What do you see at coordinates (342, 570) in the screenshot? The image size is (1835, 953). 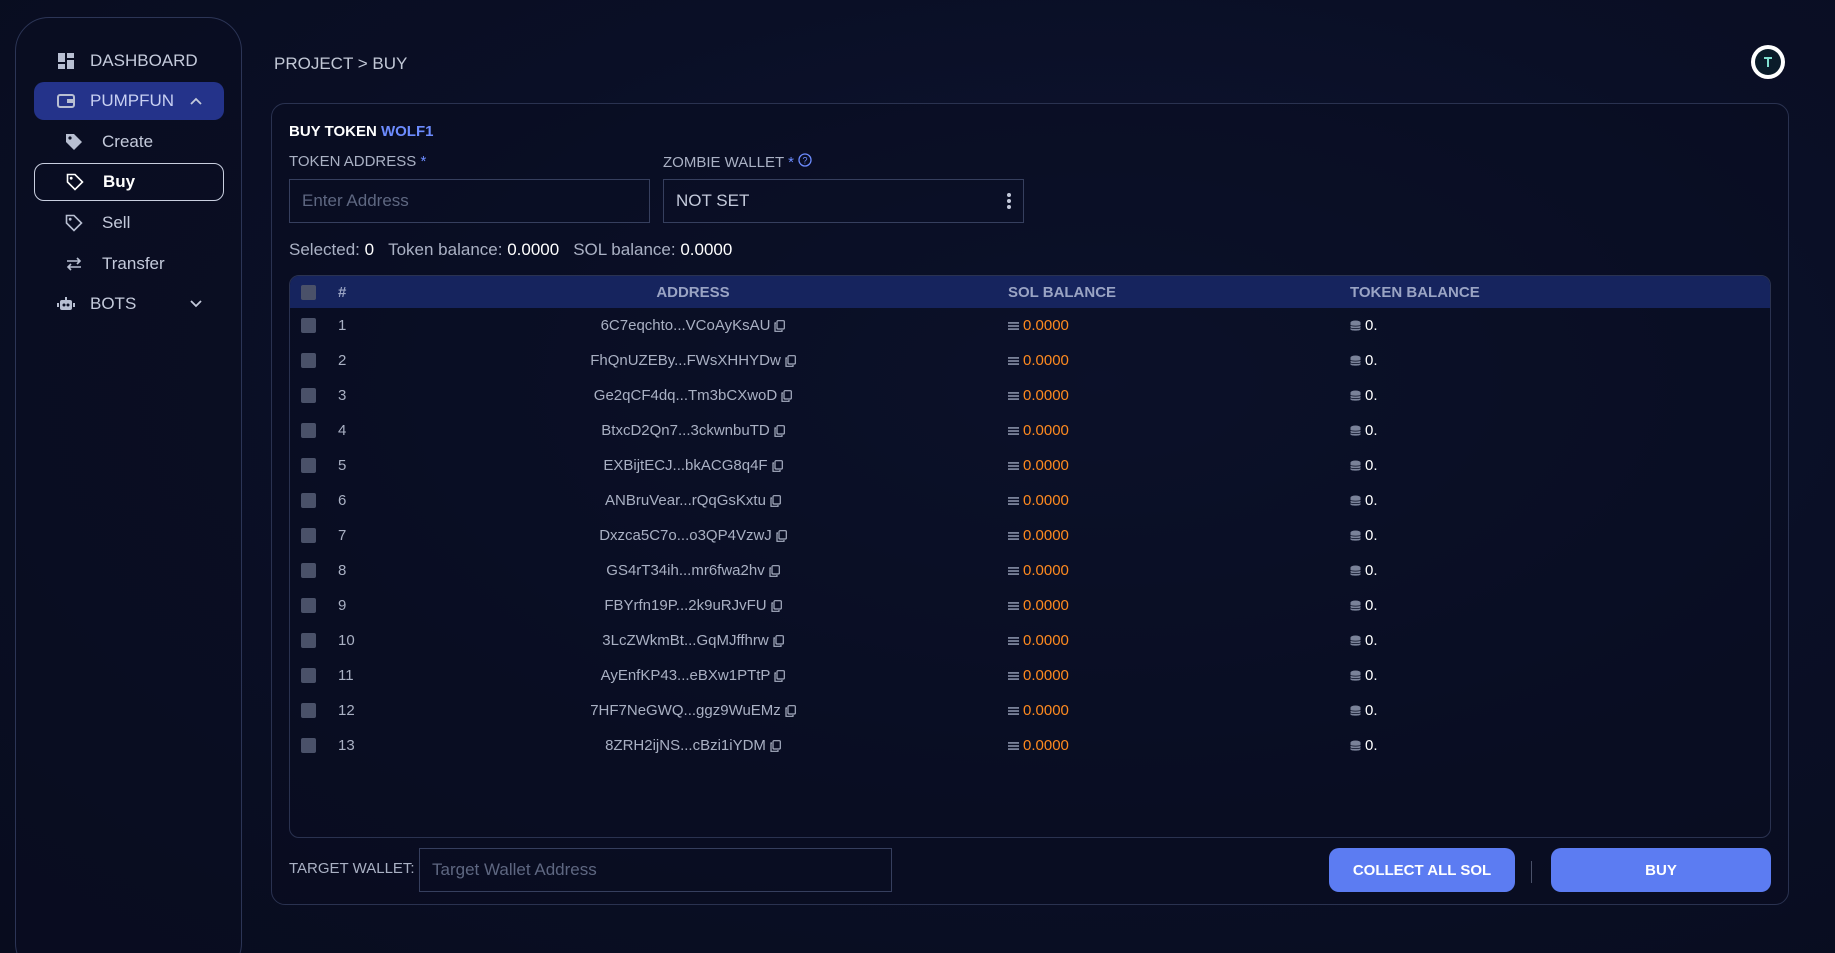 I see `row-num: 8` at bounding box center [342, 570].